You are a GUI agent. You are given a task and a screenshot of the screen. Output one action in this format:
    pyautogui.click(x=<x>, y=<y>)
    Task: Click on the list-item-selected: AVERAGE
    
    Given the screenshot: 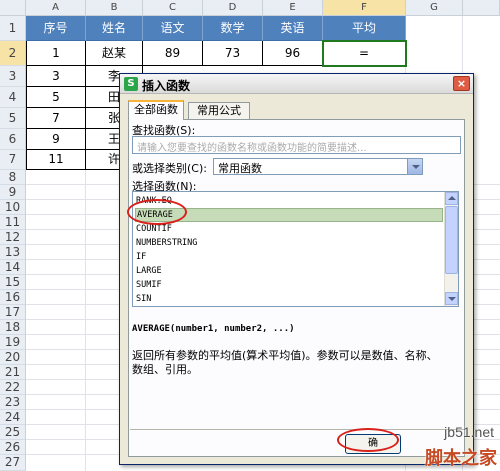 What is the action you would take?
    pyautogui.click(x=289, y=215)
    